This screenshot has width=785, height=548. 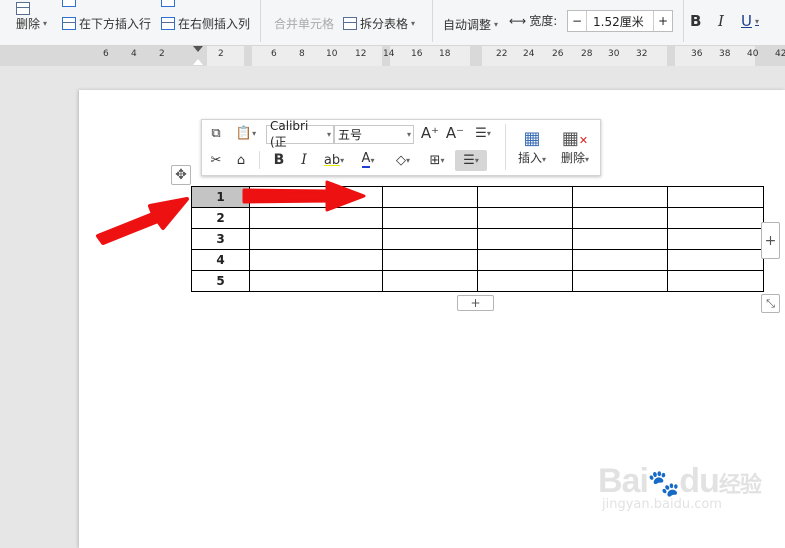 What do you see at coordinates (623, 481) in the screenshot?
I see `watermark-text-bai: Bai` at bounding box center [623, 481].